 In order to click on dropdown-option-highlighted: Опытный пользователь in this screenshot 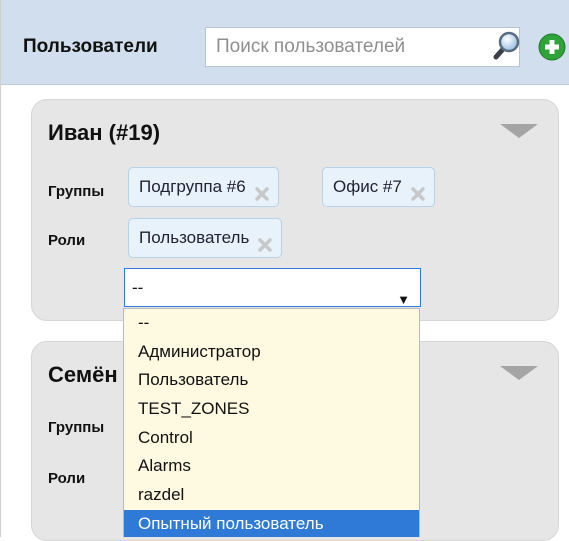, I will do `click(271, 523)`.